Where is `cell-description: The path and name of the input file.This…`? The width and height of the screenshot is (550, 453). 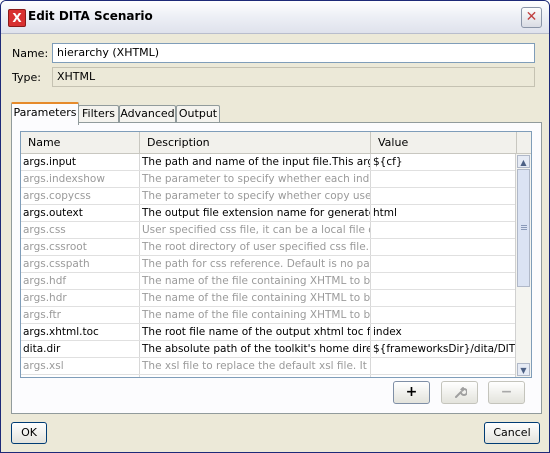
cell-description: The path and name of the input file.This… is located at coordinates (255, 162).